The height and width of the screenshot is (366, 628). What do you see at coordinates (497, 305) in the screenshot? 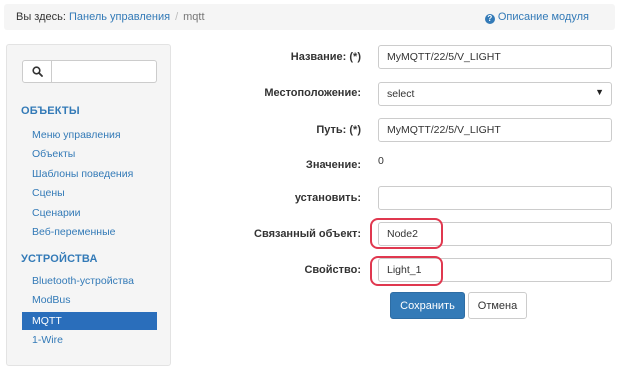
I see `cancel-button: Отмена` at bounding box center [497, 305].